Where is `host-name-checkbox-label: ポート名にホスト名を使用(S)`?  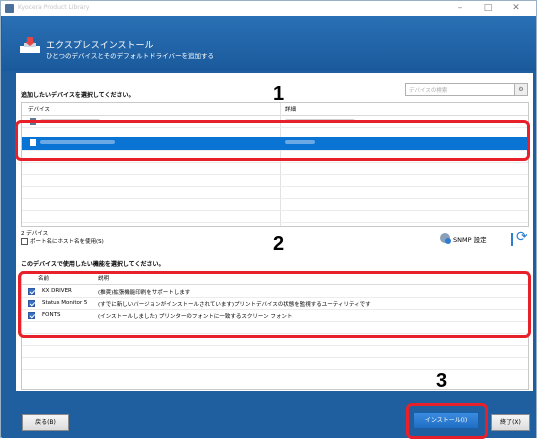
host-name-checkbox-label: ポート名にホスト名を使用(S) is located at coordinates (67, 242).